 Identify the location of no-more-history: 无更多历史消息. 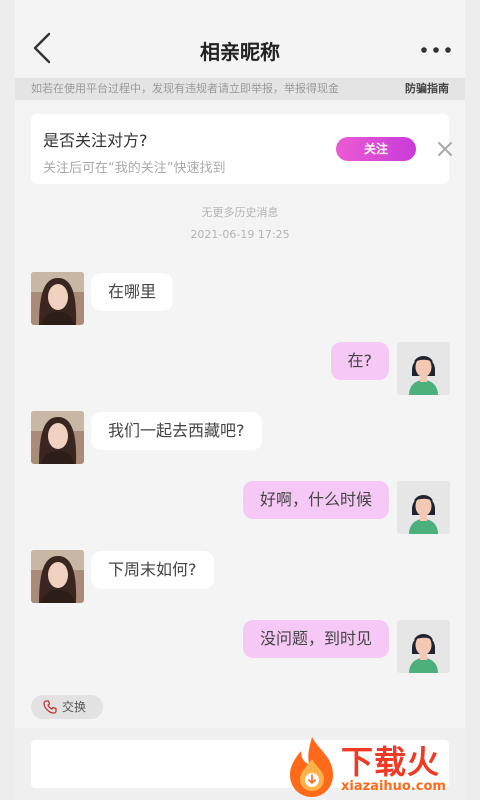
(240, 212).